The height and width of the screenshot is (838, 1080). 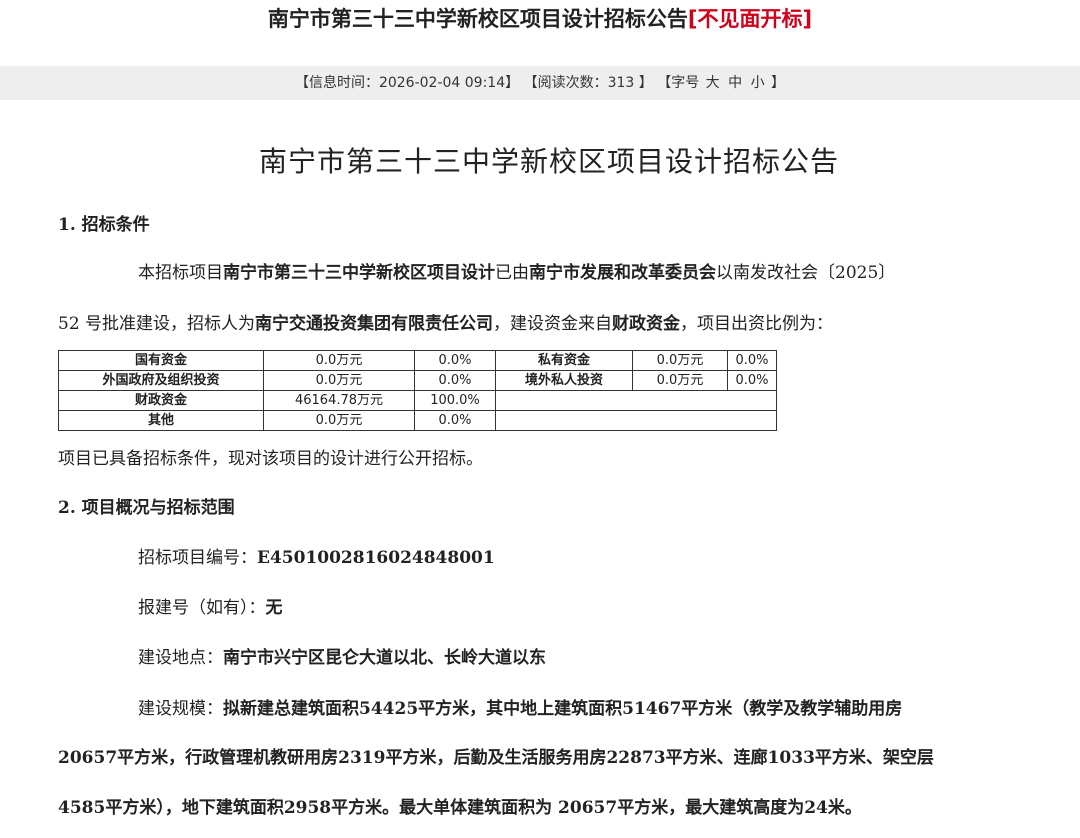 I want to click on funding-cell: 私有资金, so click(x=564, y=360).